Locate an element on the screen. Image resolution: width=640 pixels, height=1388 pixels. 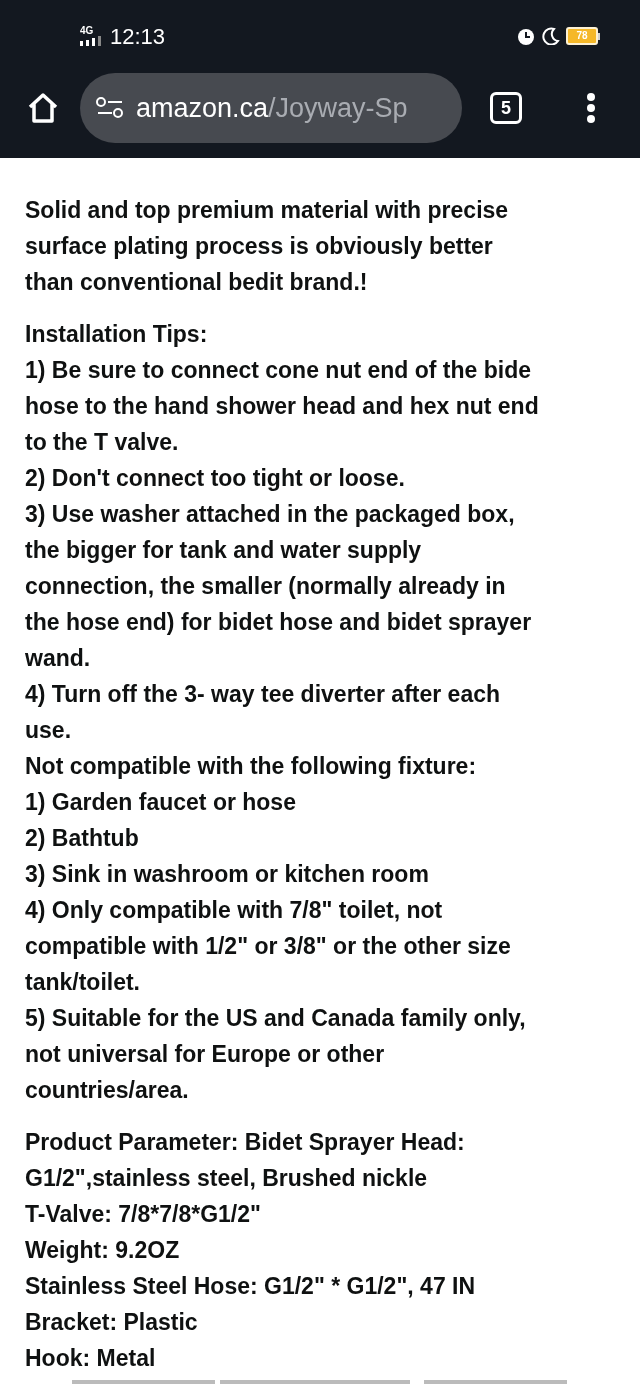
text-line: surface plating process is obviously better is located at coordinates (259, 246).